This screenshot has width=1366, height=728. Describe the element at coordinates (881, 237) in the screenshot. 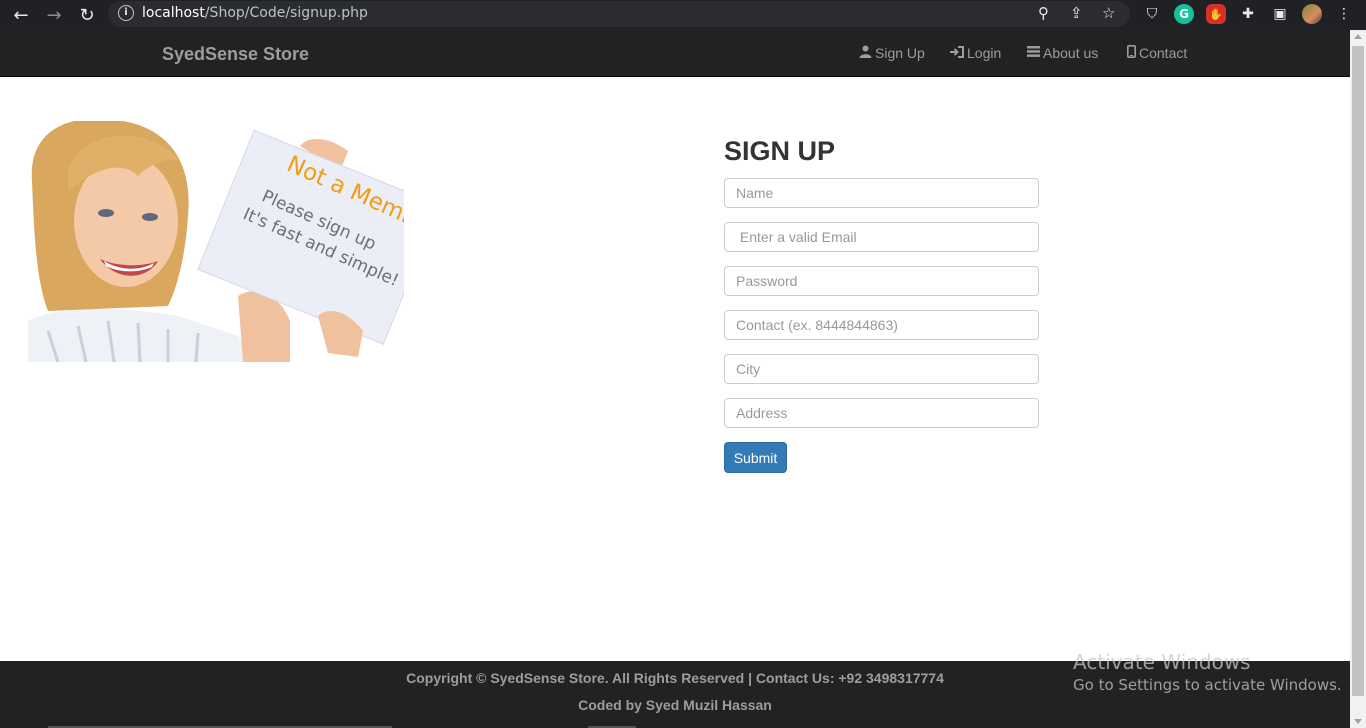

I see `email-input` at that location.